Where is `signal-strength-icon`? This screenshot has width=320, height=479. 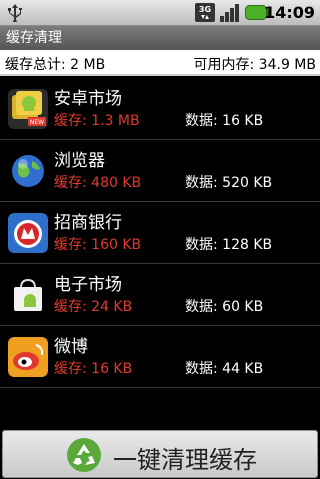 signal-strength-icon is located at coordinates (229, 13).